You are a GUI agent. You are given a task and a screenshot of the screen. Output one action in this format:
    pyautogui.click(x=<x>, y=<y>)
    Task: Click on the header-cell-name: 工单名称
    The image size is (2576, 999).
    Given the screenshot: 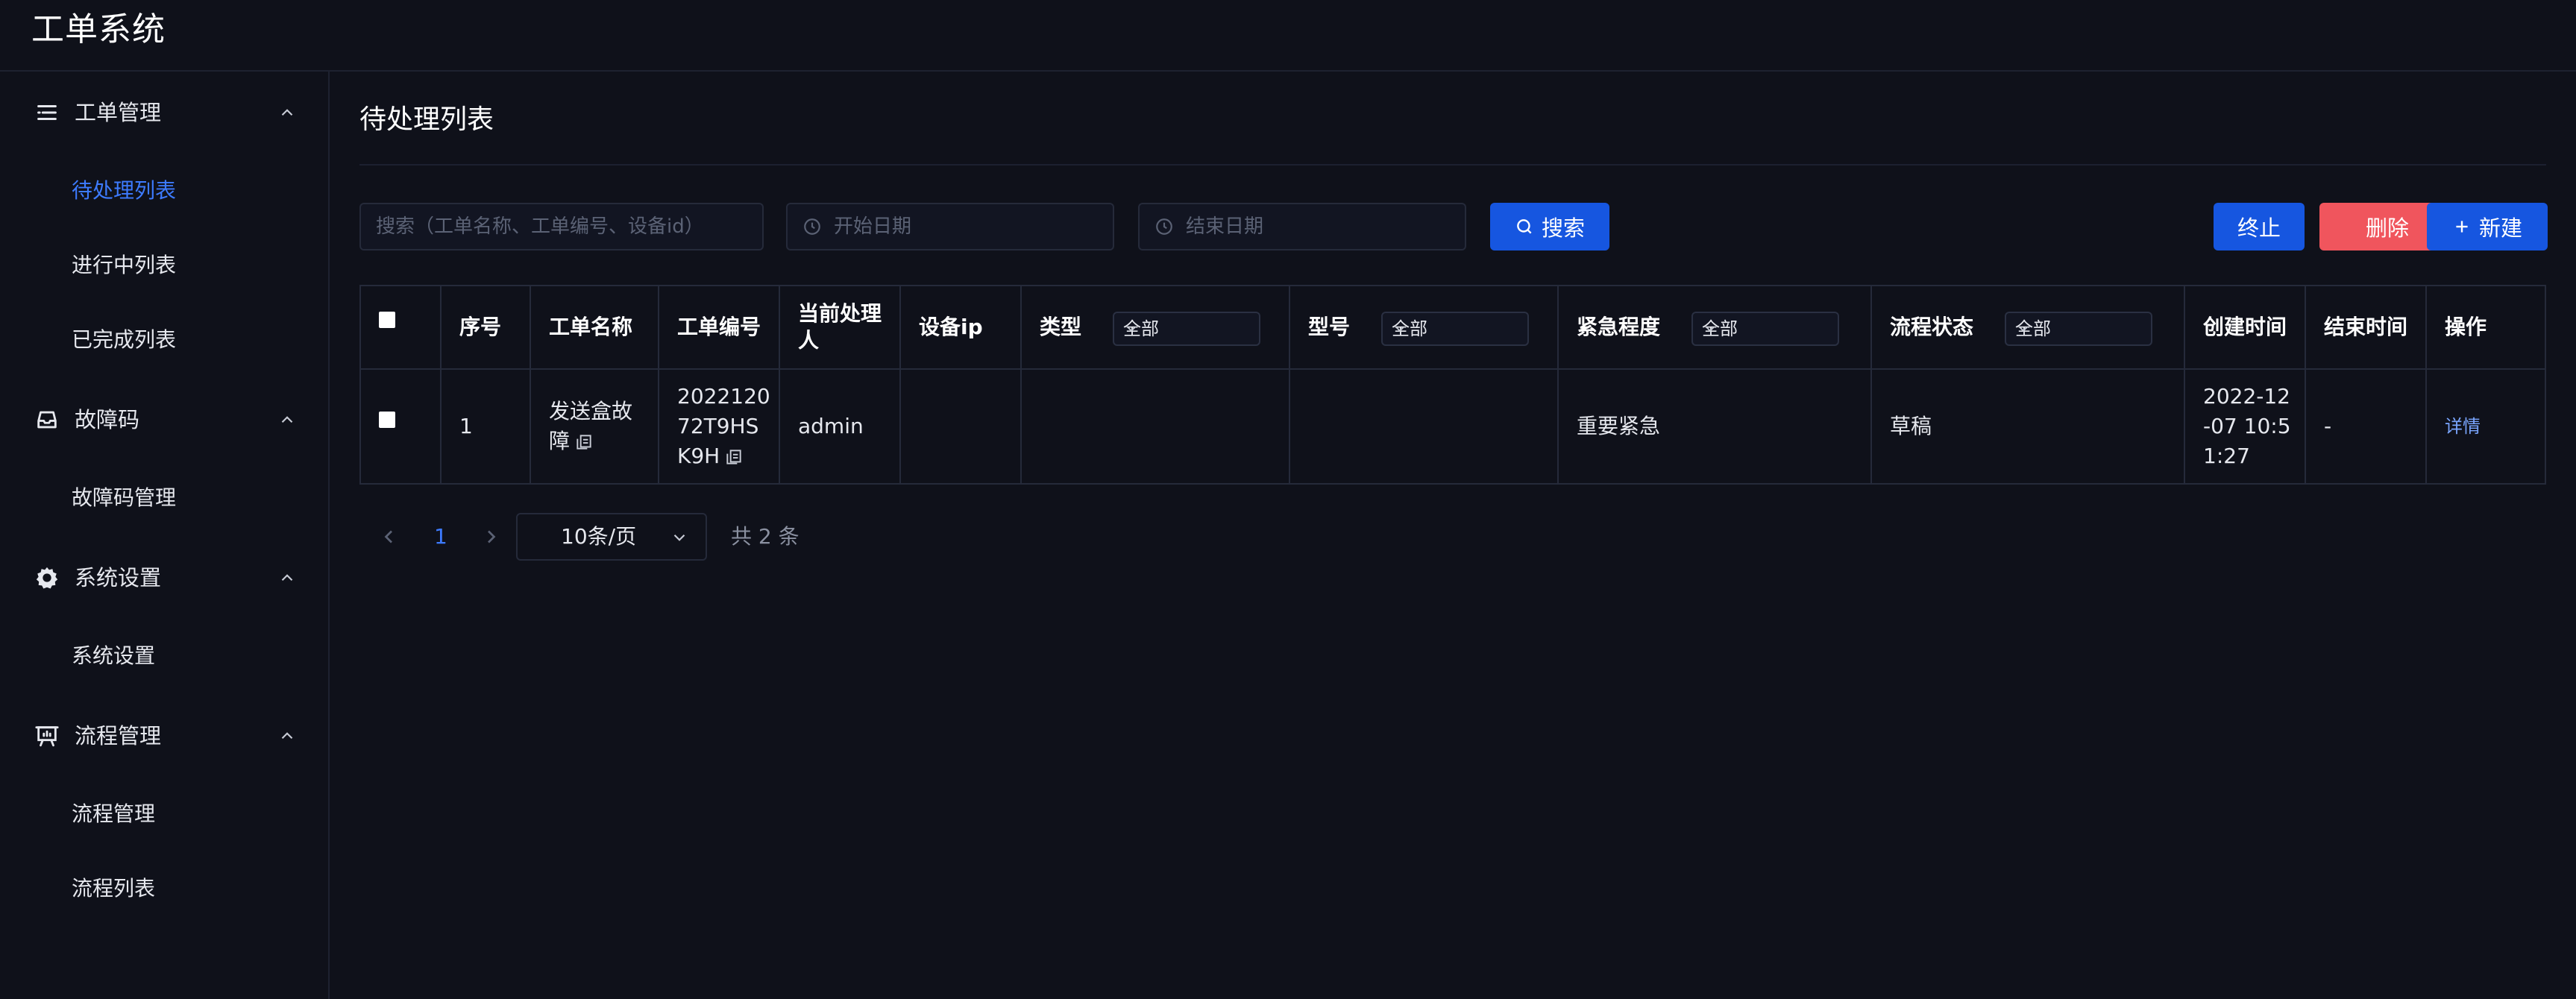 What is the action you would take?
    pyautogui.click(x=595, y=327)
    